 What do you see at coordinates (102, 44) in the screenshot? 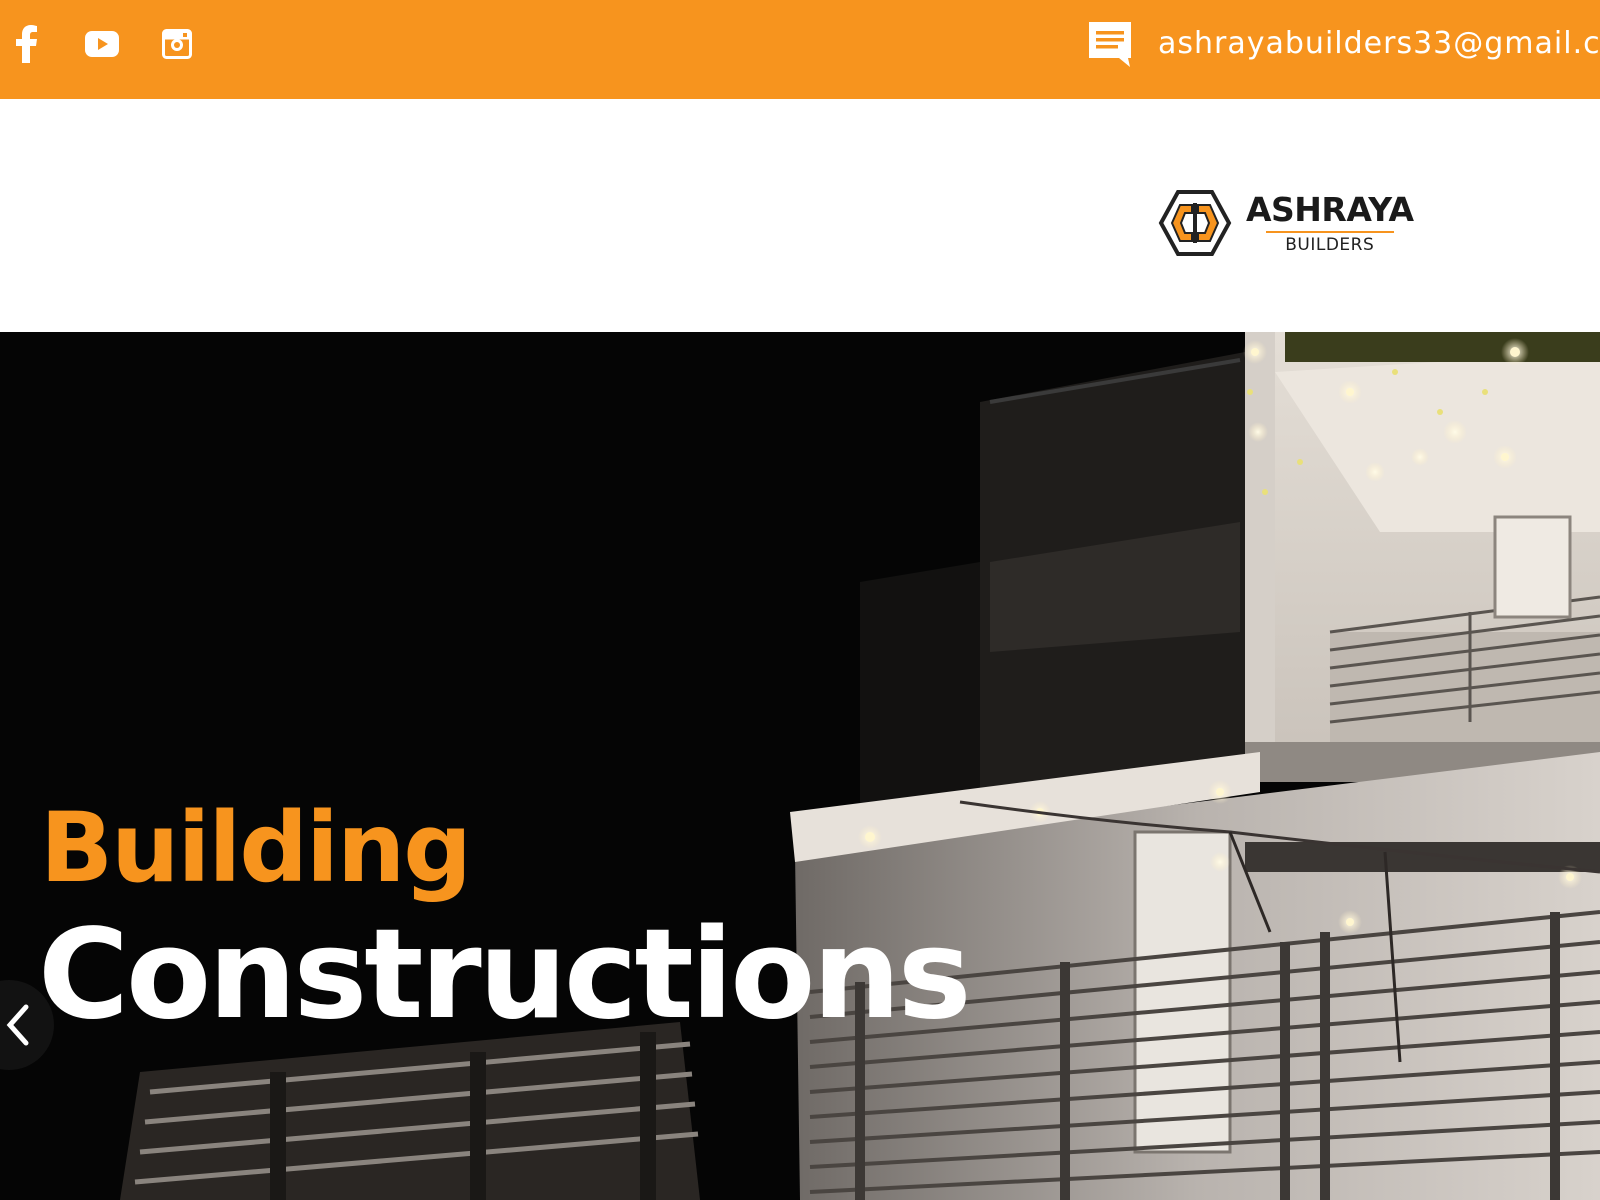
I see `youtube-icon` at bounding box center [102, 44].